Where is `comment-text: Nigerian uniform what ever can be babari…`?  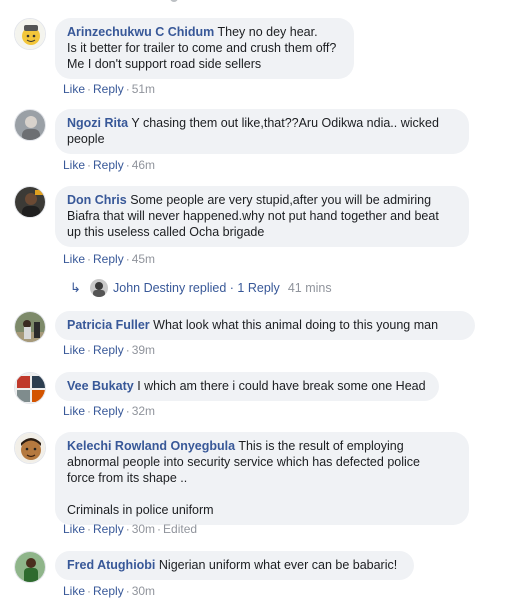
comment-text: Nigerian uniform what ever can be babari… is located at coordinates (278, 565).